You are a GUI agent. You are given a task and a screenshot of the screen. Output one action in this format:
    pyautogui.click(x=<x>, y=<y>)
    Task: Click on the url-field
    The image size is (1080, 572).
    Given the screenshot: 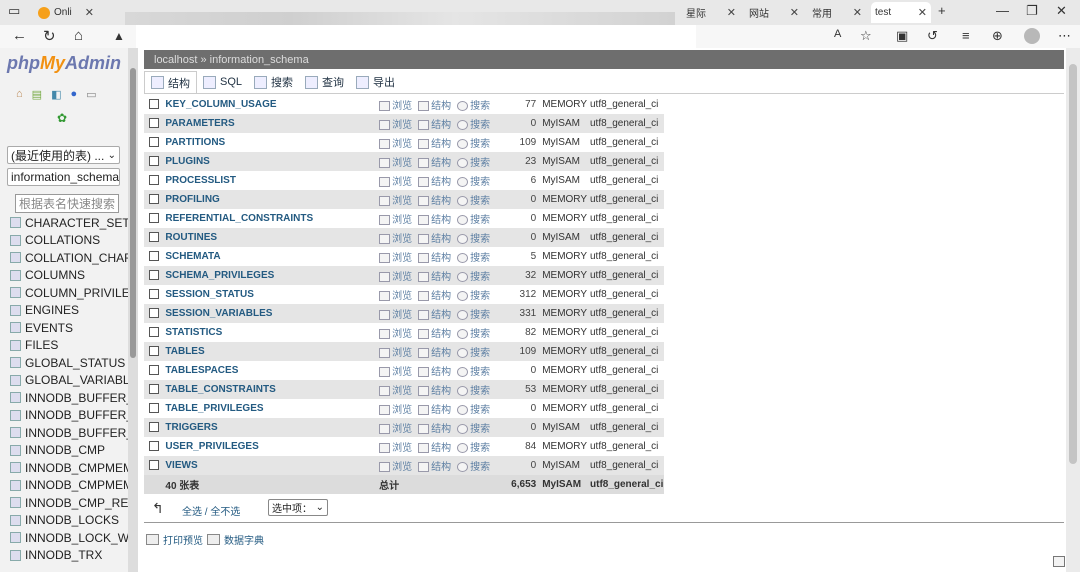 What is the action you would take?
    pyautogui.click(x=416, y=36)
    